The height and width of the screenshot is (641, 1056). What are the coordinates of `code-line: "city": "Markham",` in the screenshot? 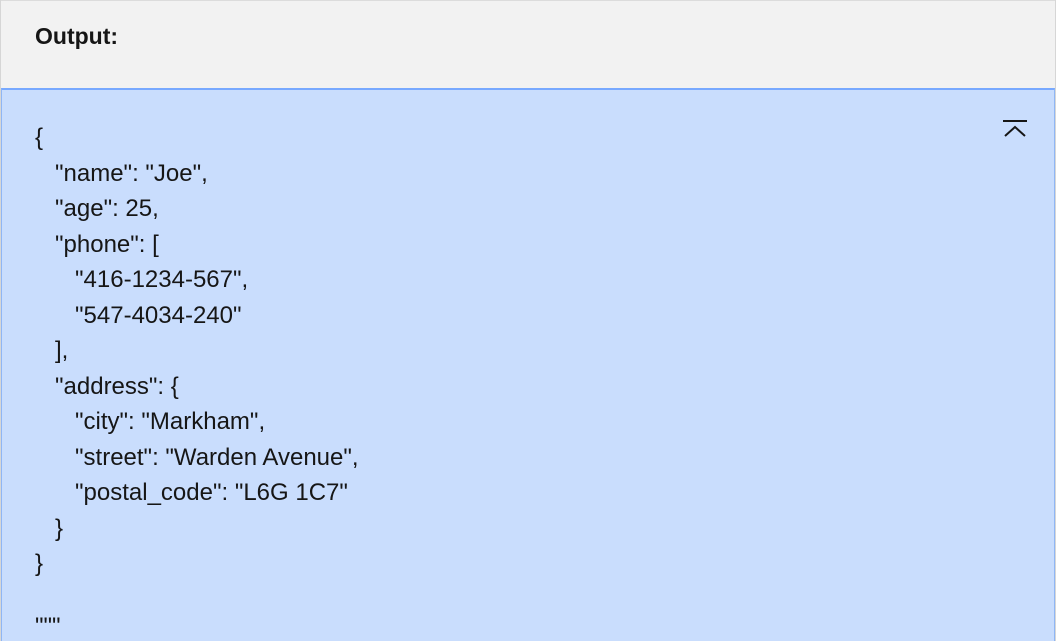 It's located at (150, 421).